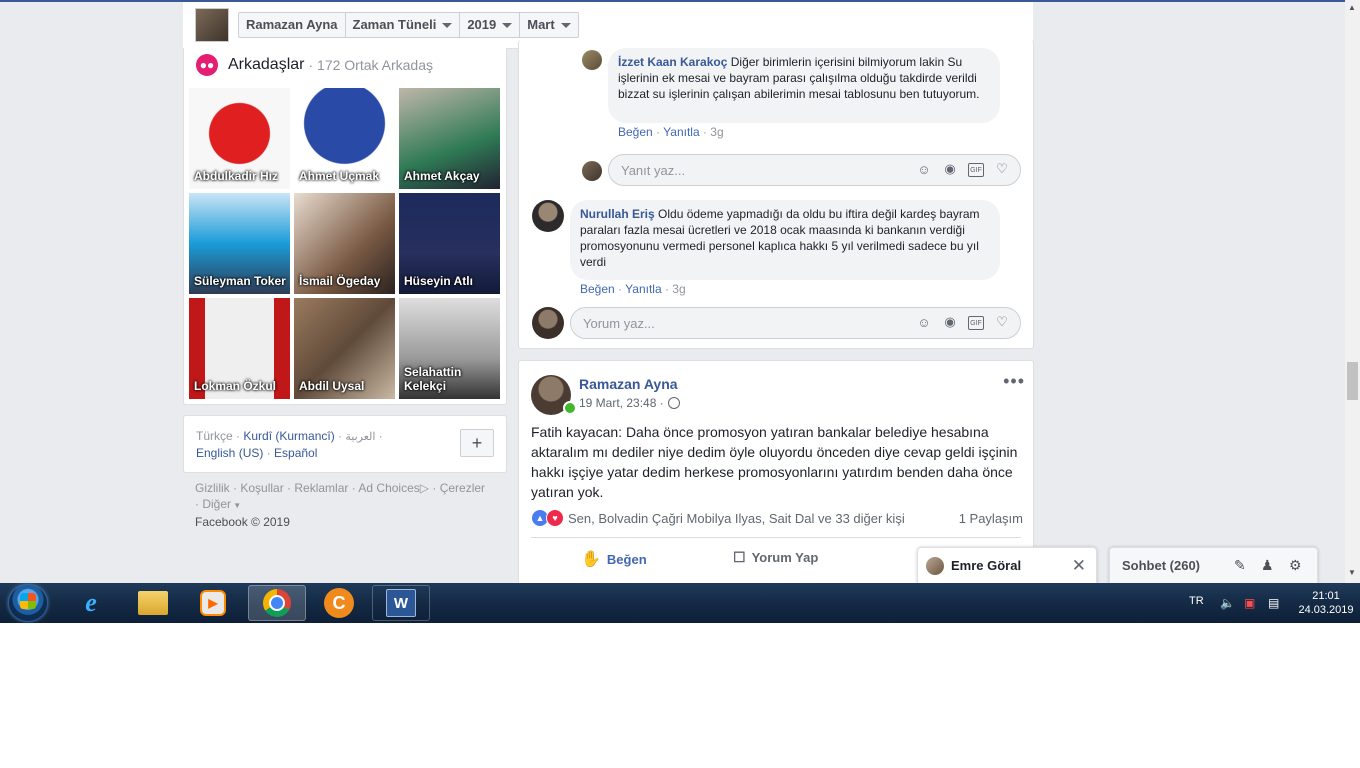  I want to click on language-indicator: TR, so click(1196, 601).